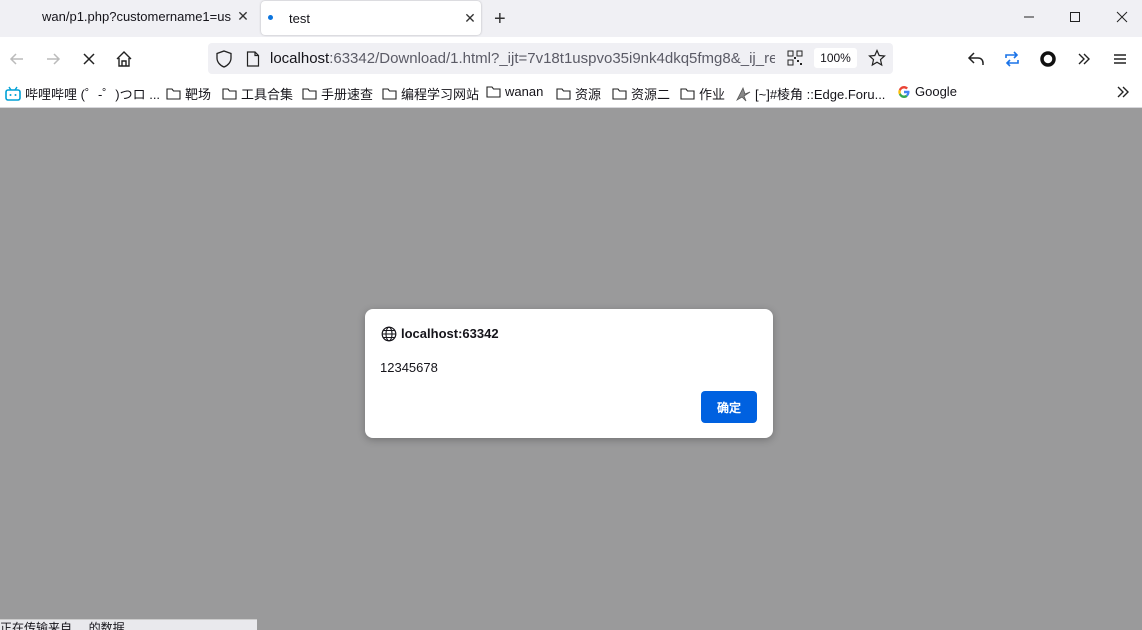 The width and height of the screenshot is (1142, 630). I want to click on arrow-left-icon, so click(16, 59).